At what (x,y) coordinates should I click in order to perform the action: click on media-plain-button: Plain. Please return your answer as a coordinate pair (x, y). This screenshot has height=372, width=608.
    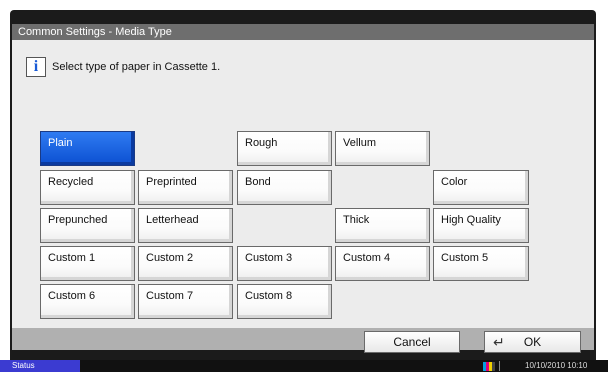
    Looking at the image, I should click on (87, 148).